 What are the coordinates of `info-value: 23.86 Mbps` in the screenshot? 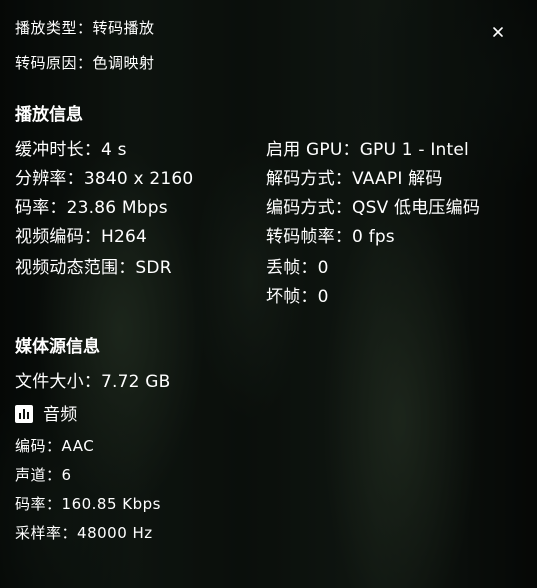 It's located at (117, 208).